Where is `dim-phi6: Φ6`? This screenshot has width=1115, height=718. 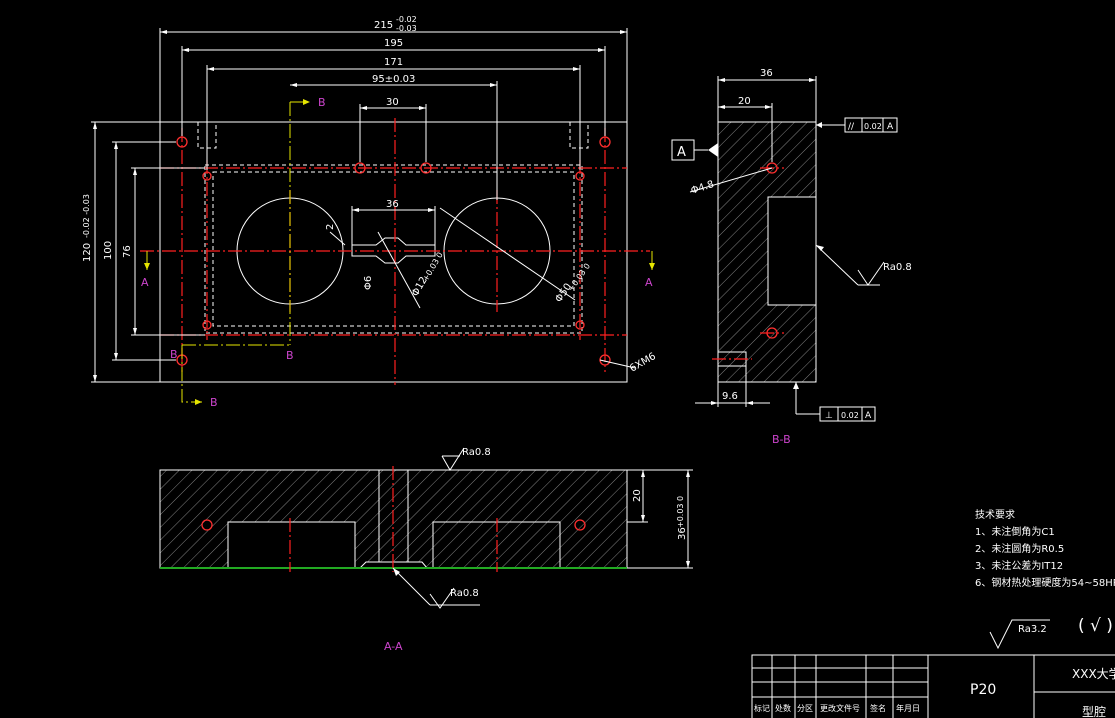 dim-phi6: Φ6 is located at coordinates (368, 283).